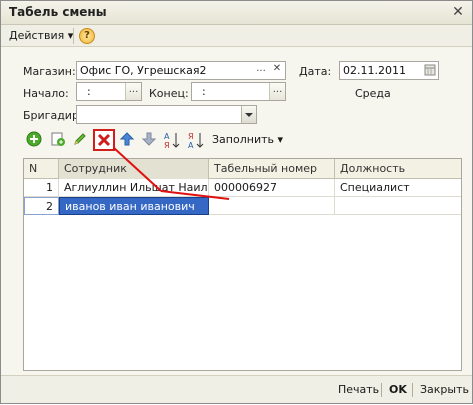  What do you see at coordinates (444, 390) in the screenshot?
I see `close-button: Закрыть` at bounding box center [444, 390].